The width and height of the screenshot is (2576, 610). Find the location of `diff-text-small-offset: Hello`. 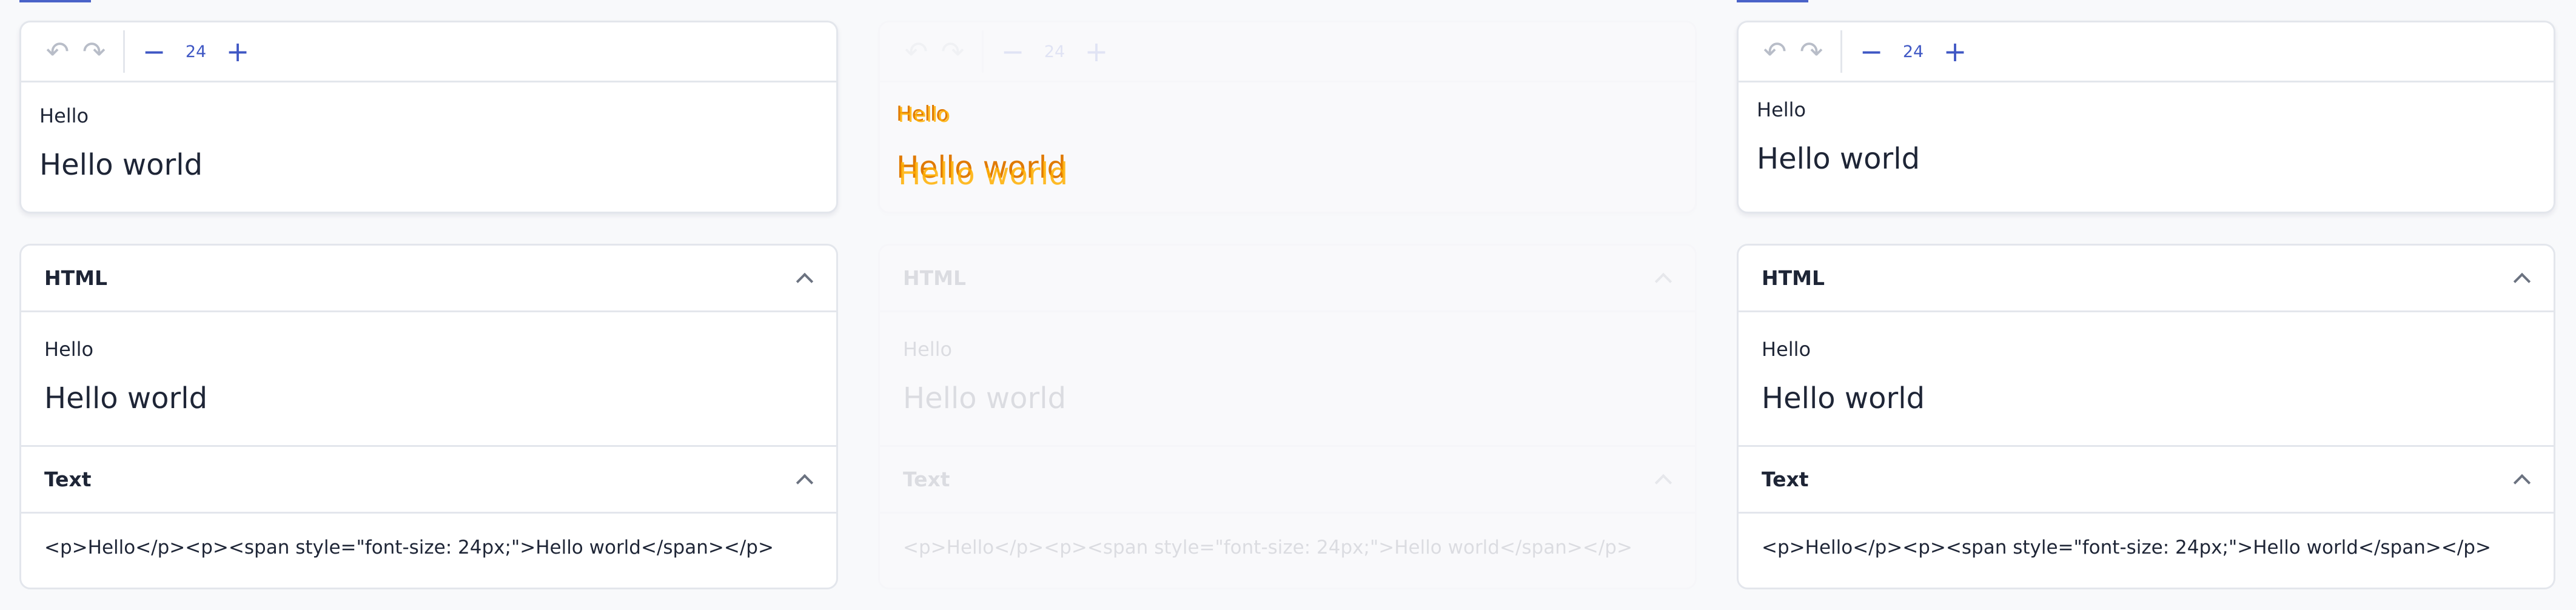

diff-text-small-offset: Hello is located at coordinates (924, 115).